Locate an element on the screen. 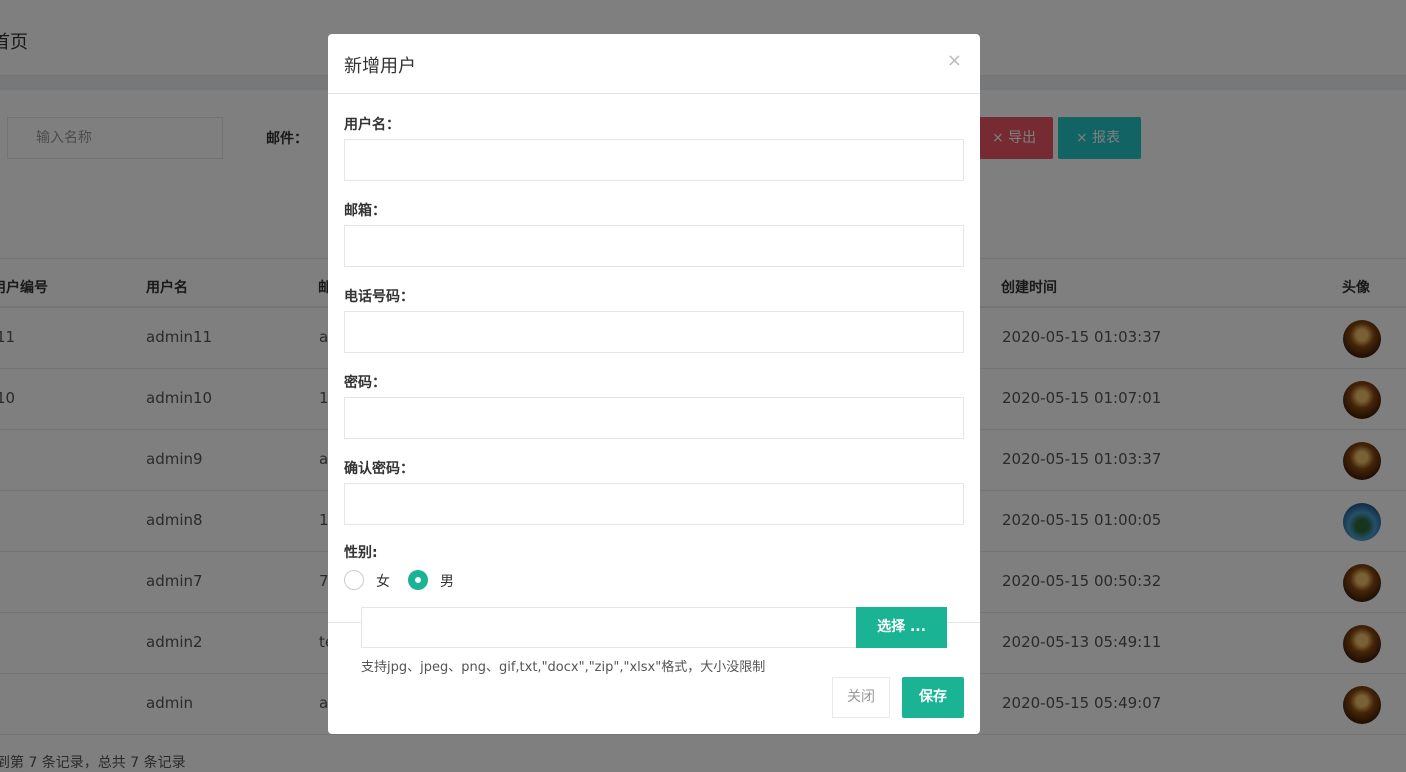  phone-input is located at coordinates (654, 332).